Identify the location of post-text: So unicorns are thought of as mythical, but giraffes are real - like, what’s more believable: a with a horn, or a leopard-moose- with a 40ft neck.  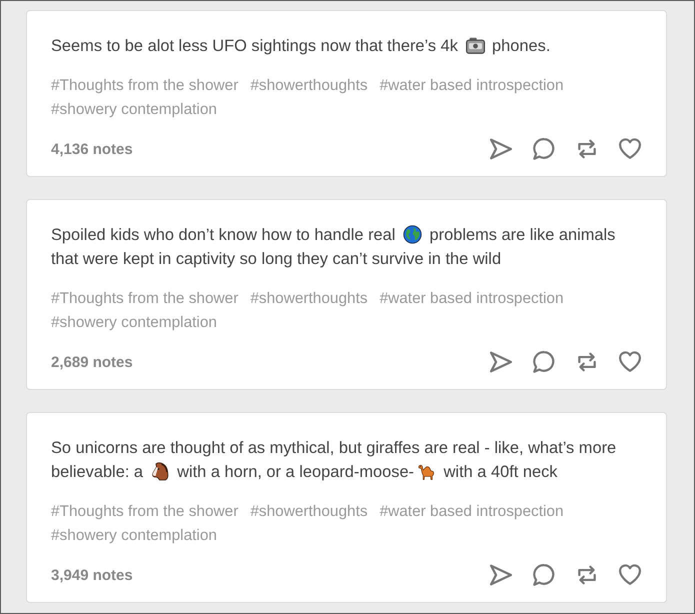
(334, 460).